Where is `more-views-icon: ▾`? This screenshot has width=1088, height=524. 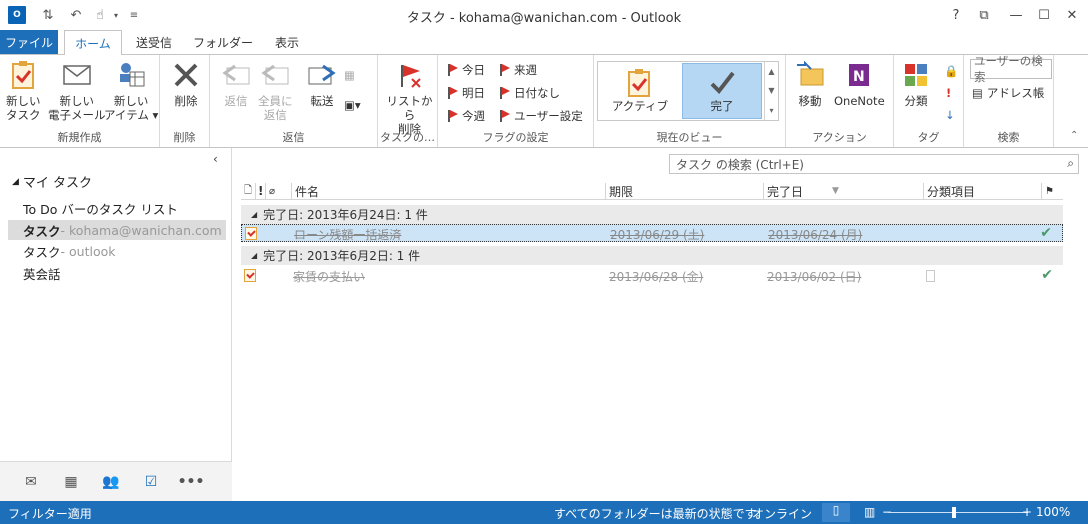 more-views-icon: ▾ is located at coordinates (771, 110).